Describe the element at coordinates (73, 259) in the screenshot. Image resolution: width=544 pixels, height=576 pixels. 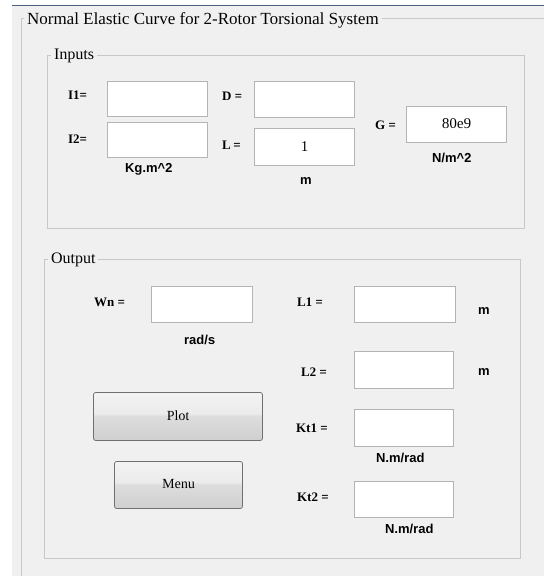
I see `panel-title: Output` at that location.